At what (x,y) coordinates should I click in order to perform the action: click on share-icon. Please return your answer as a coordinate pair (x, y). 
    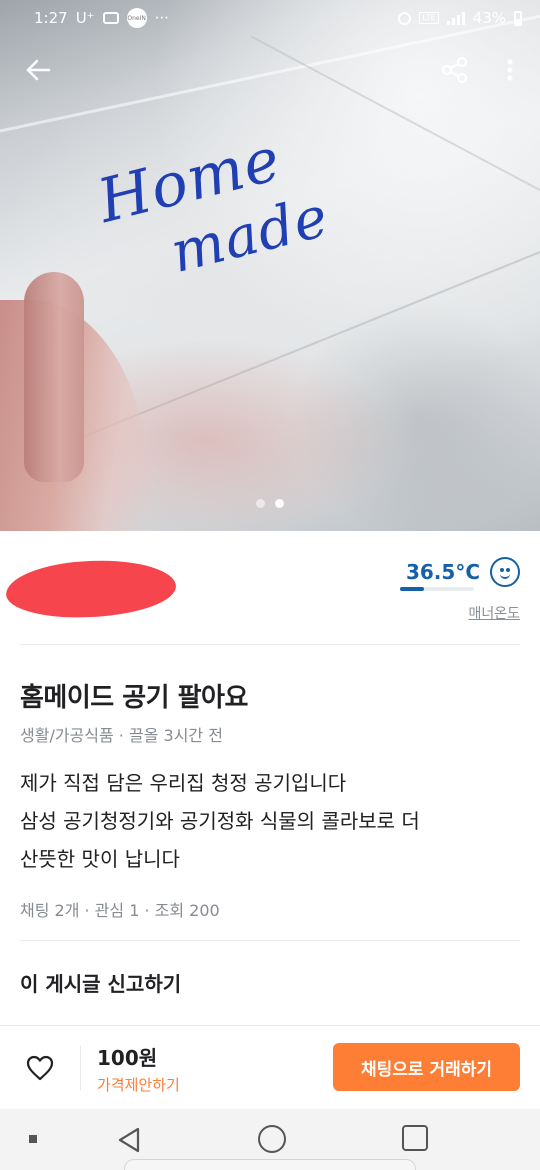
    Looking at the image, I should click on (454, 70).